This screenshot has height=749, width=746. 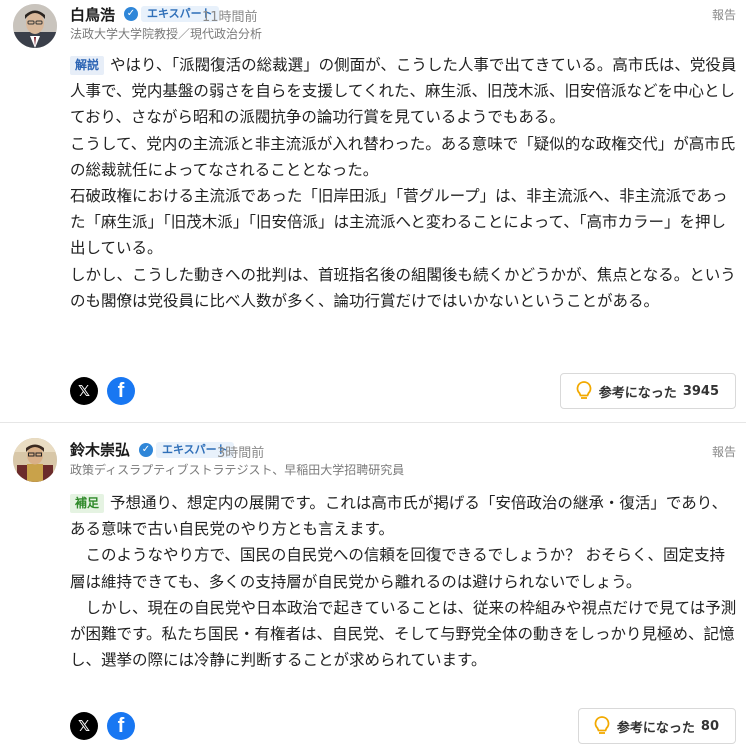 I want to click on author-title: 法政大学大学院教授／現代政治分析, so click(x=166, y=34).